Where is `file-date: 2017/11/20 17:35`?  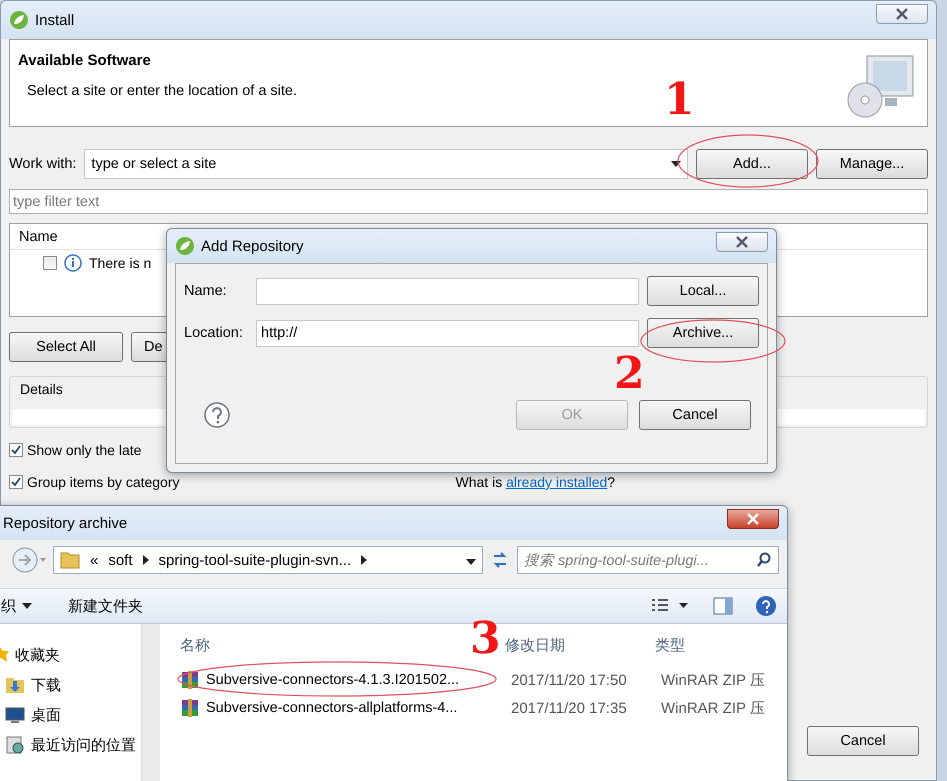 file-date: 2017/11/20 17:35 is located at coordinates (569, 708).